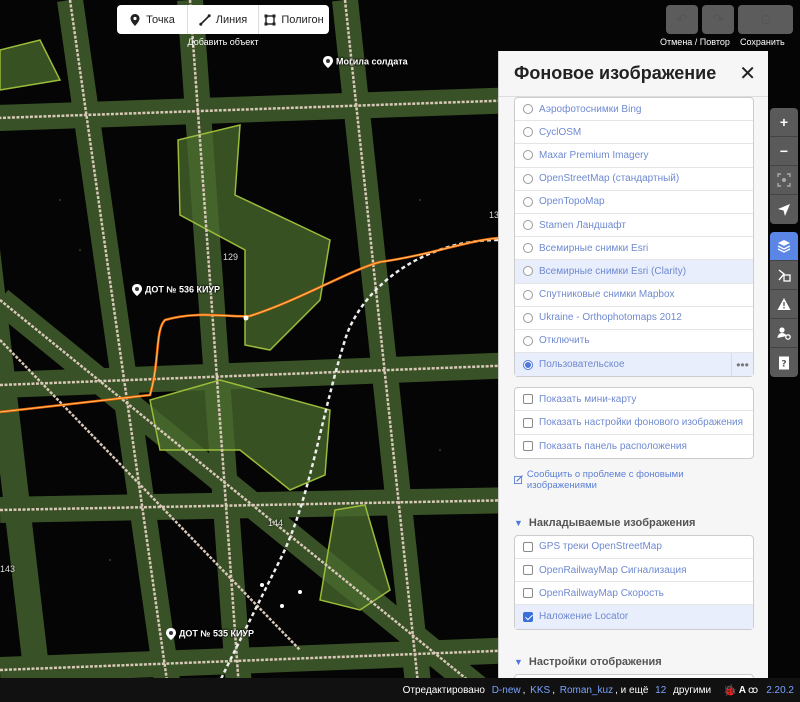 This screenshot has width=800, height=702. Describe the element at coordinates (784, 122) in the screenshot. I see `zoom-in-button: +` at that location.